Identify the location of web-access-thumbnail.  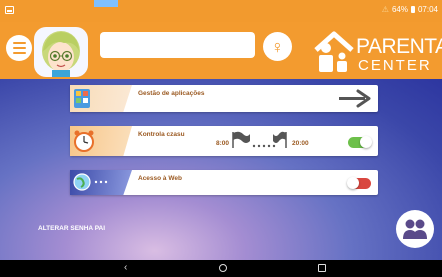
(101, 182).